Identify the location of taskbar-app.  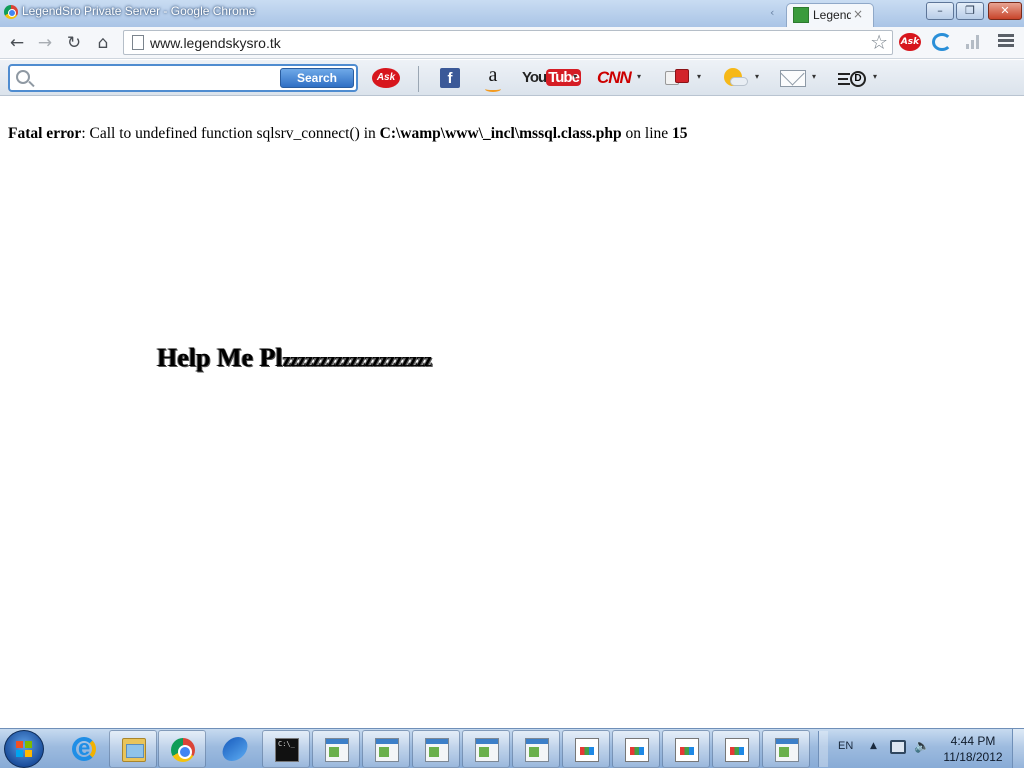
(235, 749).